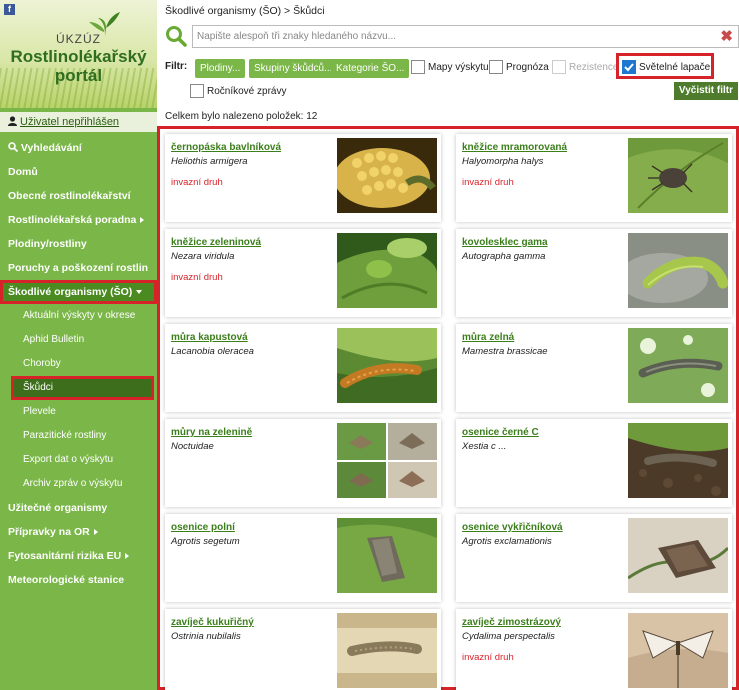  What do you see at coordinates (82, 388) in the screenshot?
I see `nav-sub-pests: Škůdci` at bounding box center [82, 388].